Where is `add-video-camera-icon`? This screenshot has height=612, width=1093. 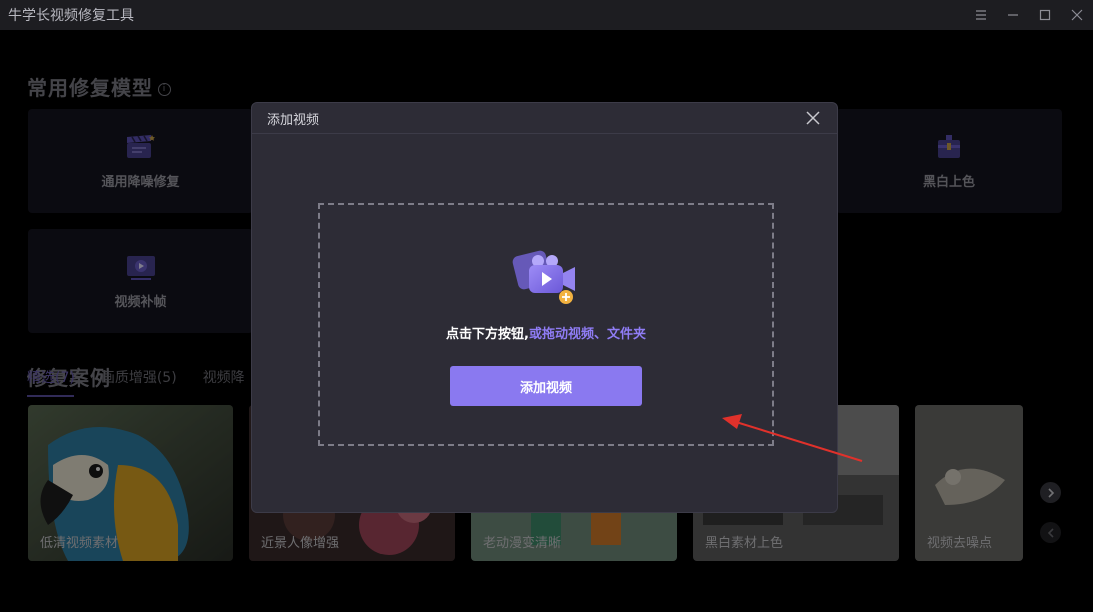 add-video-camera-icon is located at coordinates (543, 277).